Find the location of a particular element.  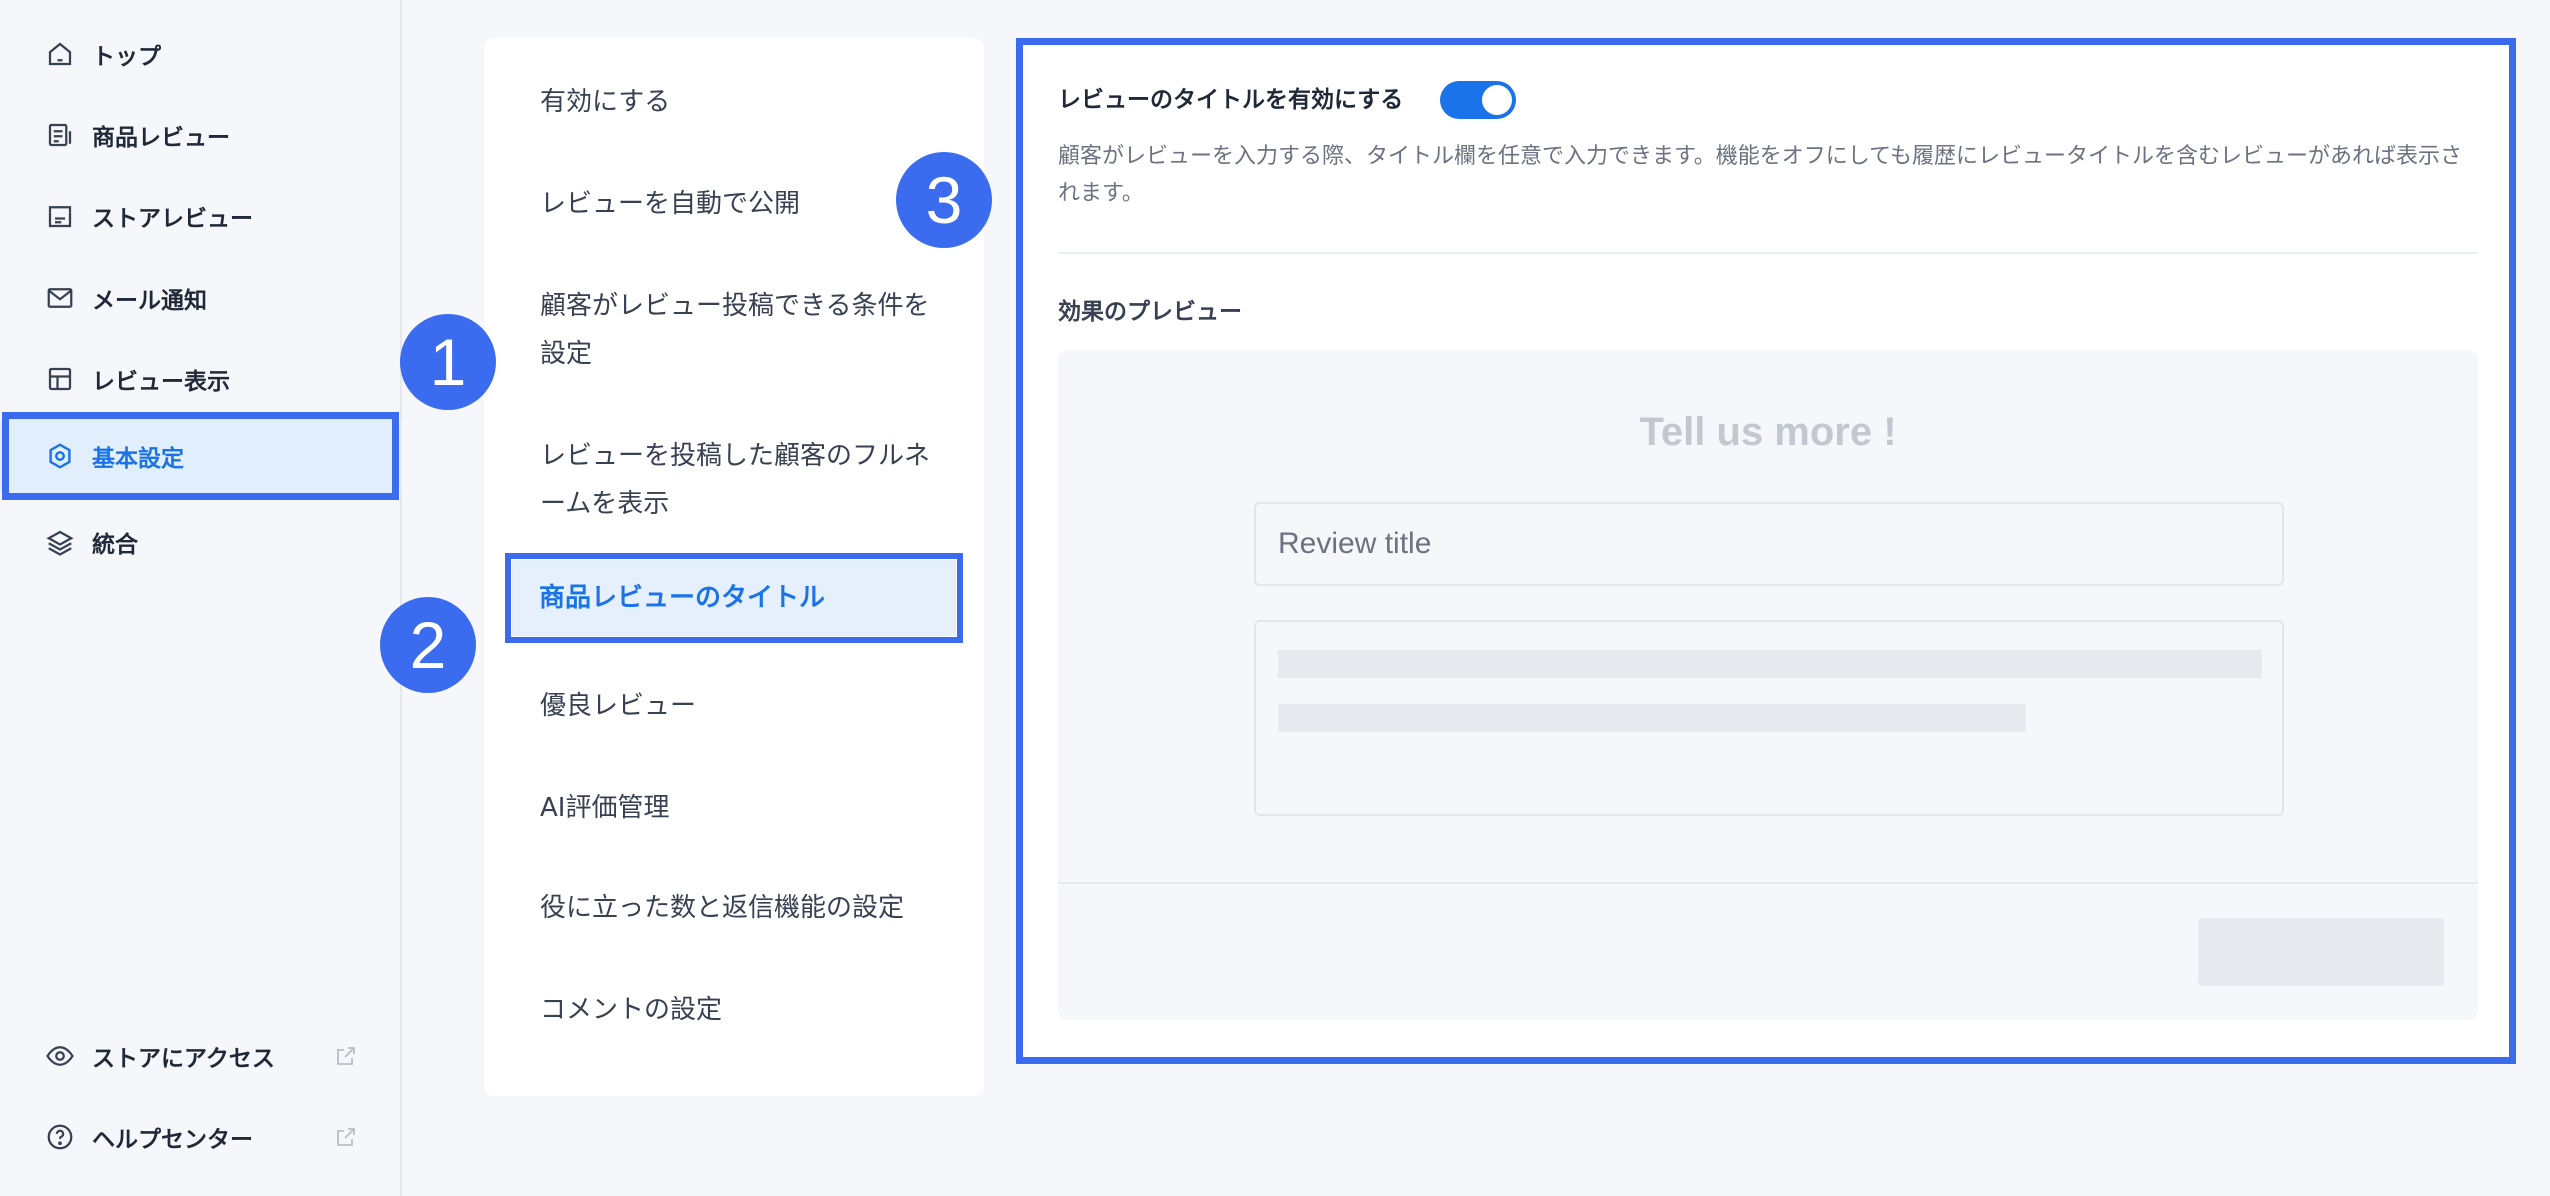

sidebar-item-label: トップ is located at coordinates (126, 57).